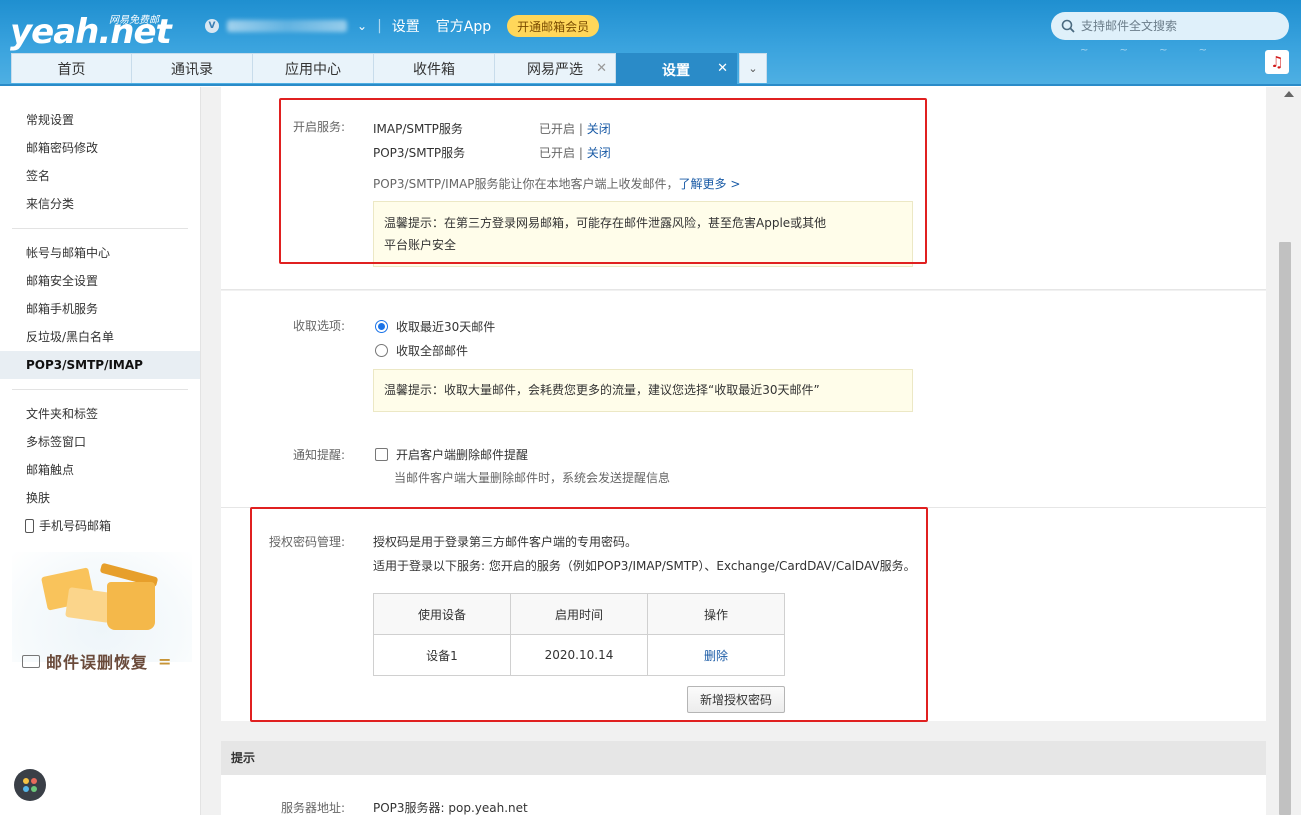  I want to click on sidebar-item-general: 常规设置, so click(100, 120).